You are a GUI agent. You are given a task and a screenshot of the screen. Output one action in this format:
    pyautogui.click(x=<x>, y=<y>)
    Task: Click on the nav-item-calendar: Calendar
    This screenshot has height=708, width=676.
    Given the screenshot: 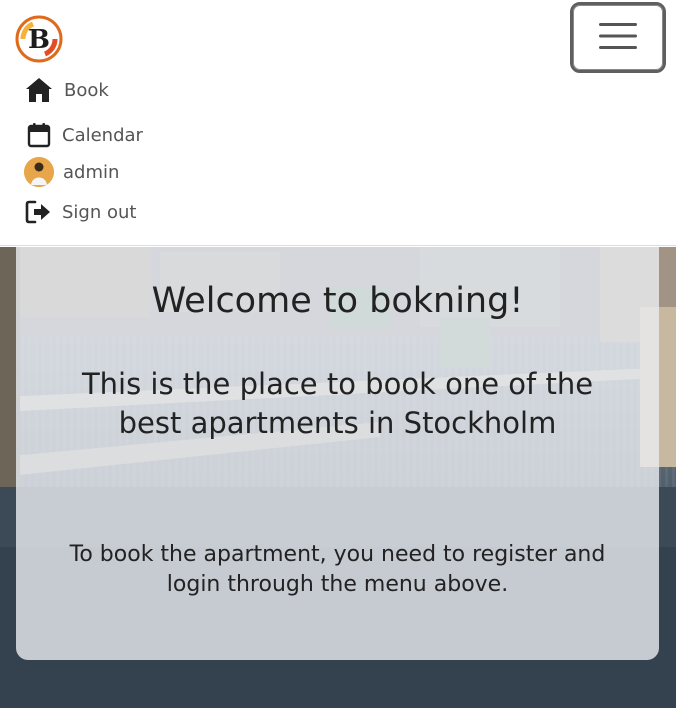 What is the action you would take?
    pyautogui.click(x=83, y=135)
    